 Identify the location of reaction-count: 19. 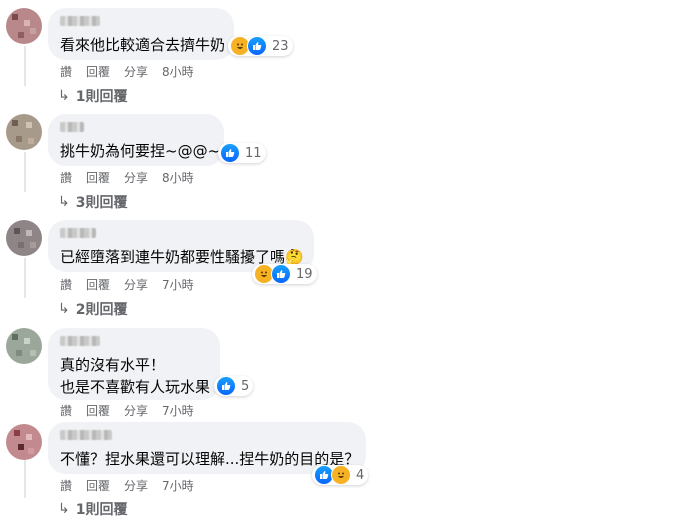
(304, 274).